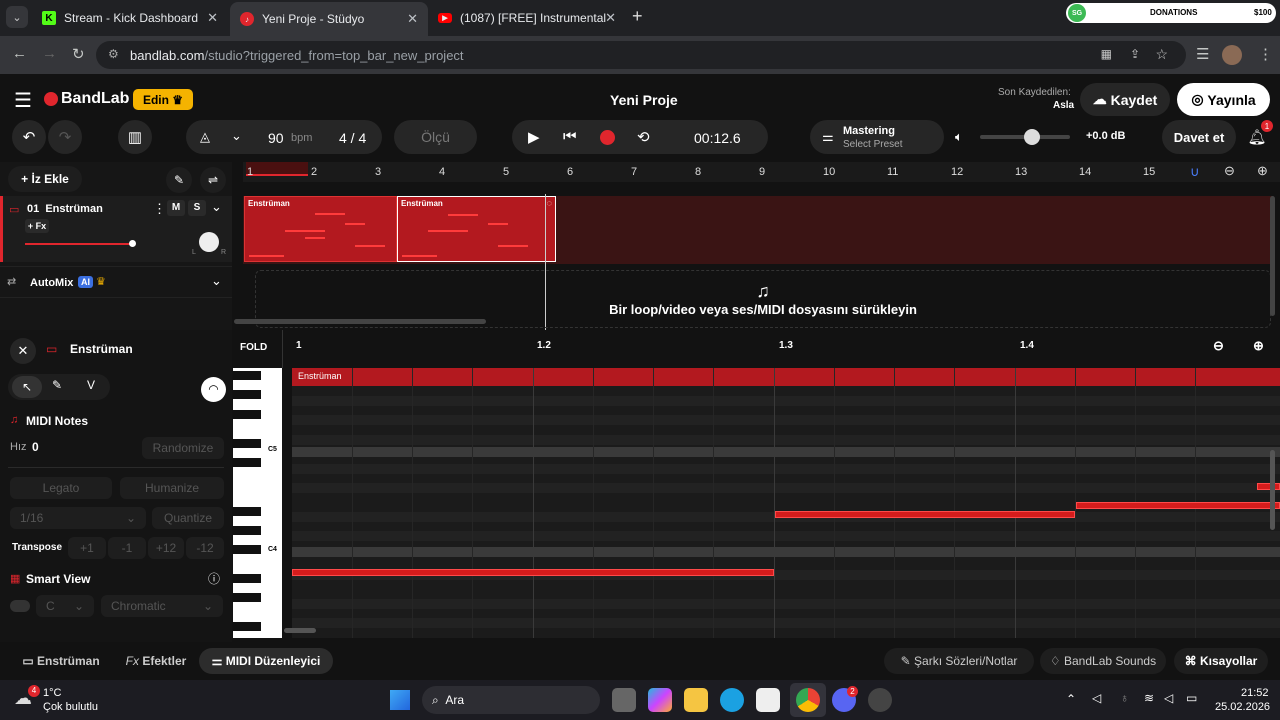 The width and height of the screenshot is (1280, 720). I want to click on volume-icon: 🔈︎, so click(959, 137).